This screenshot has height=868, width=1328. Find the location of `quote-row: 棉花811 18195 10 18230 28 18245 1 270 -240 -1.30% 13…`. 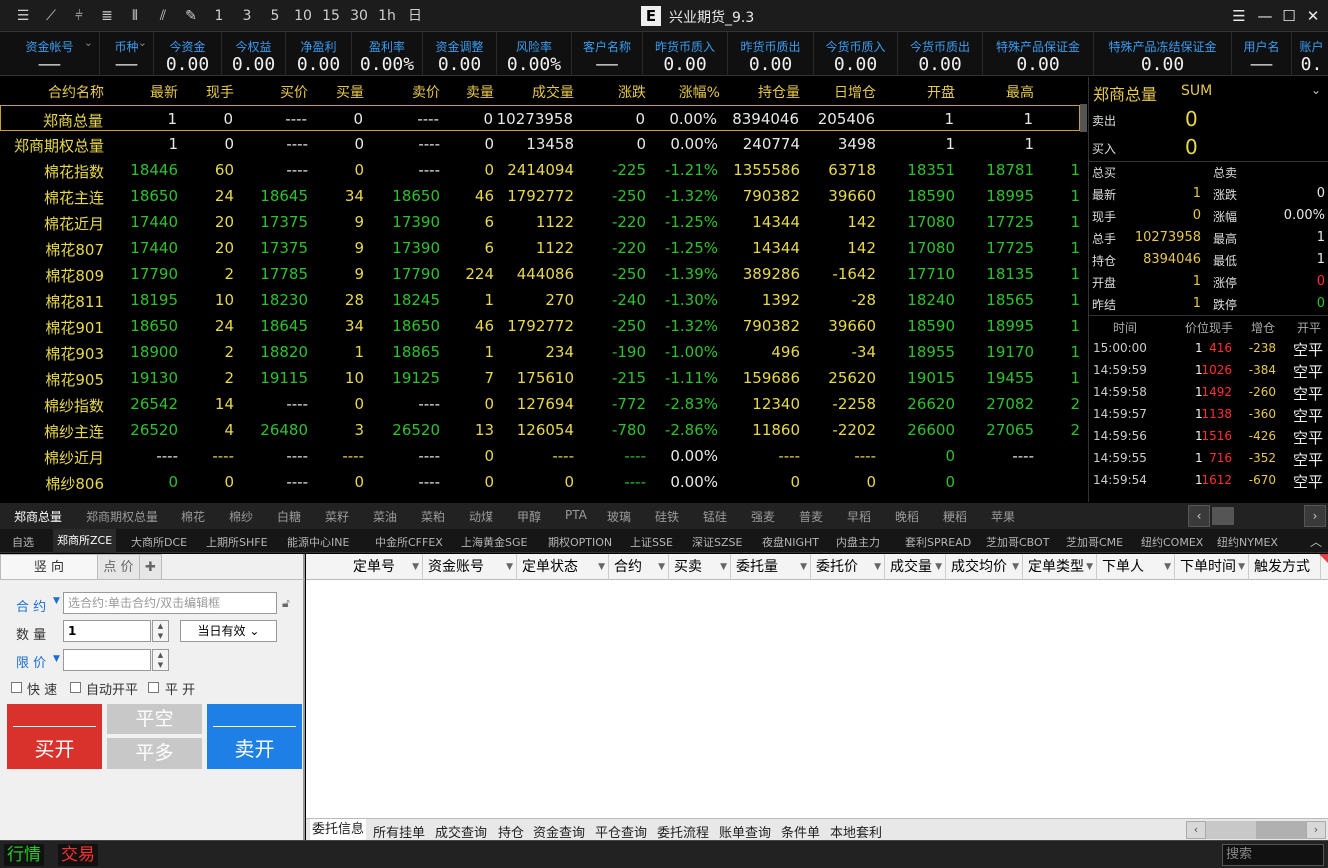

quote-row: 棉花811 18195 10 18230 28 18245 1 270 -240 -1.30% 13… is located at coordinates (540, 300).